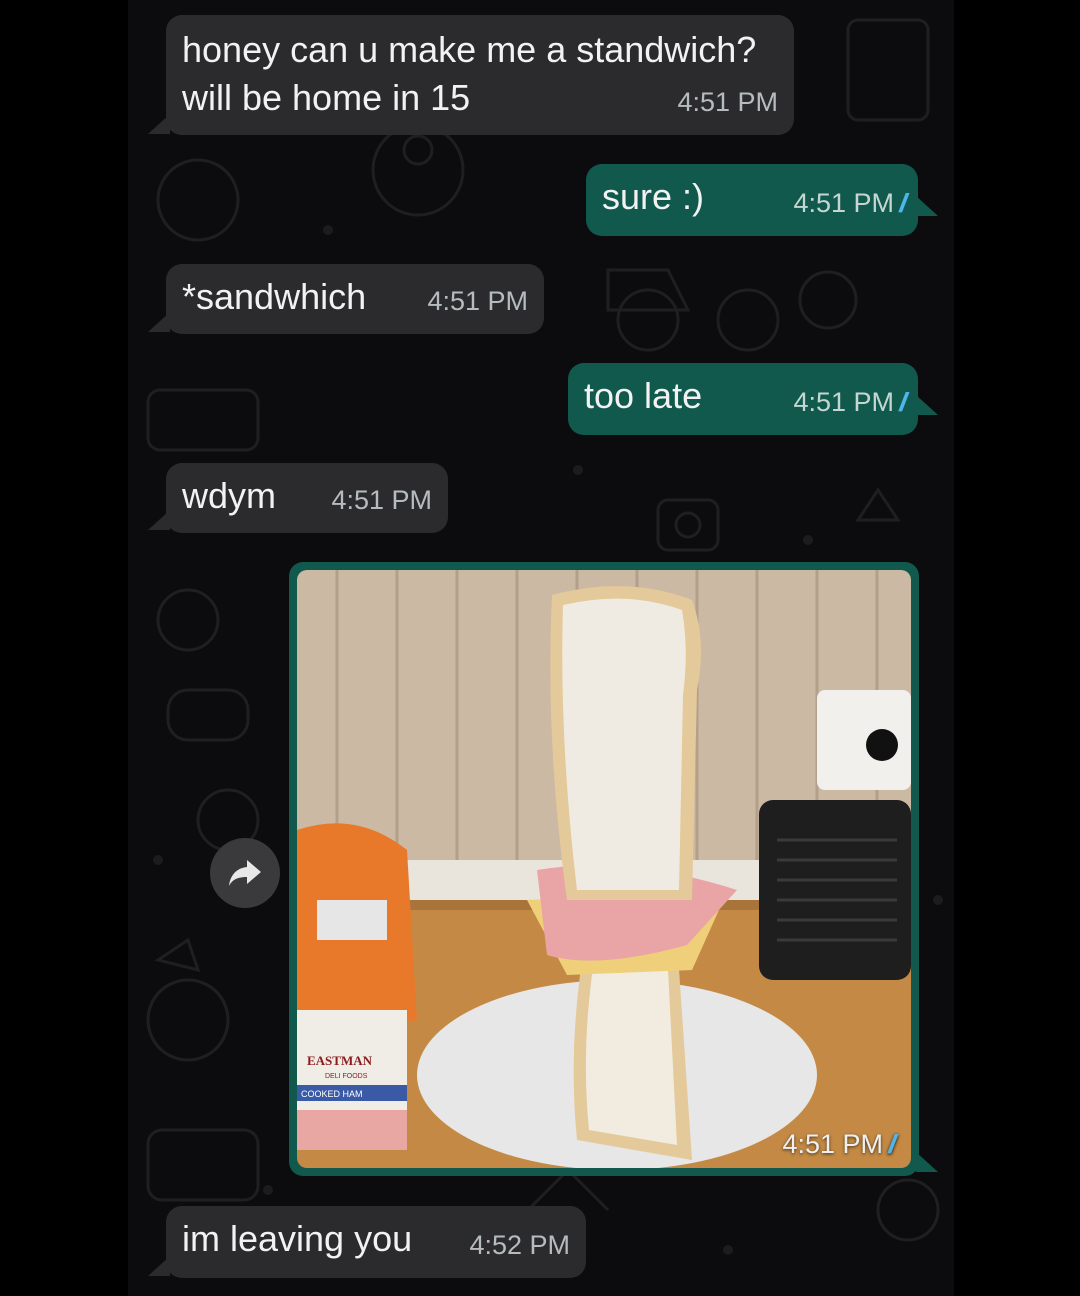 The width and height of the screenshot is (1080, 1296). I want to click on message-text: wdym, so click(229, 495).